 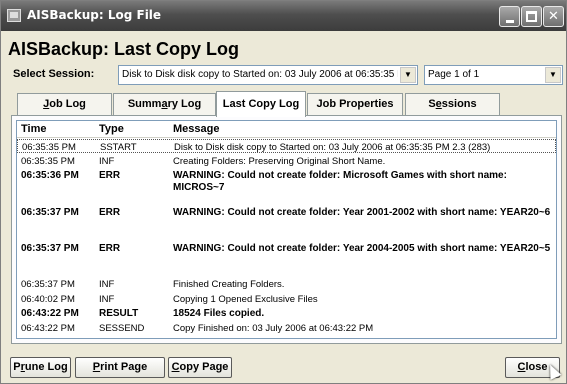 I want to click on tab-job-log: Job Log, so click(x=64, y=104).